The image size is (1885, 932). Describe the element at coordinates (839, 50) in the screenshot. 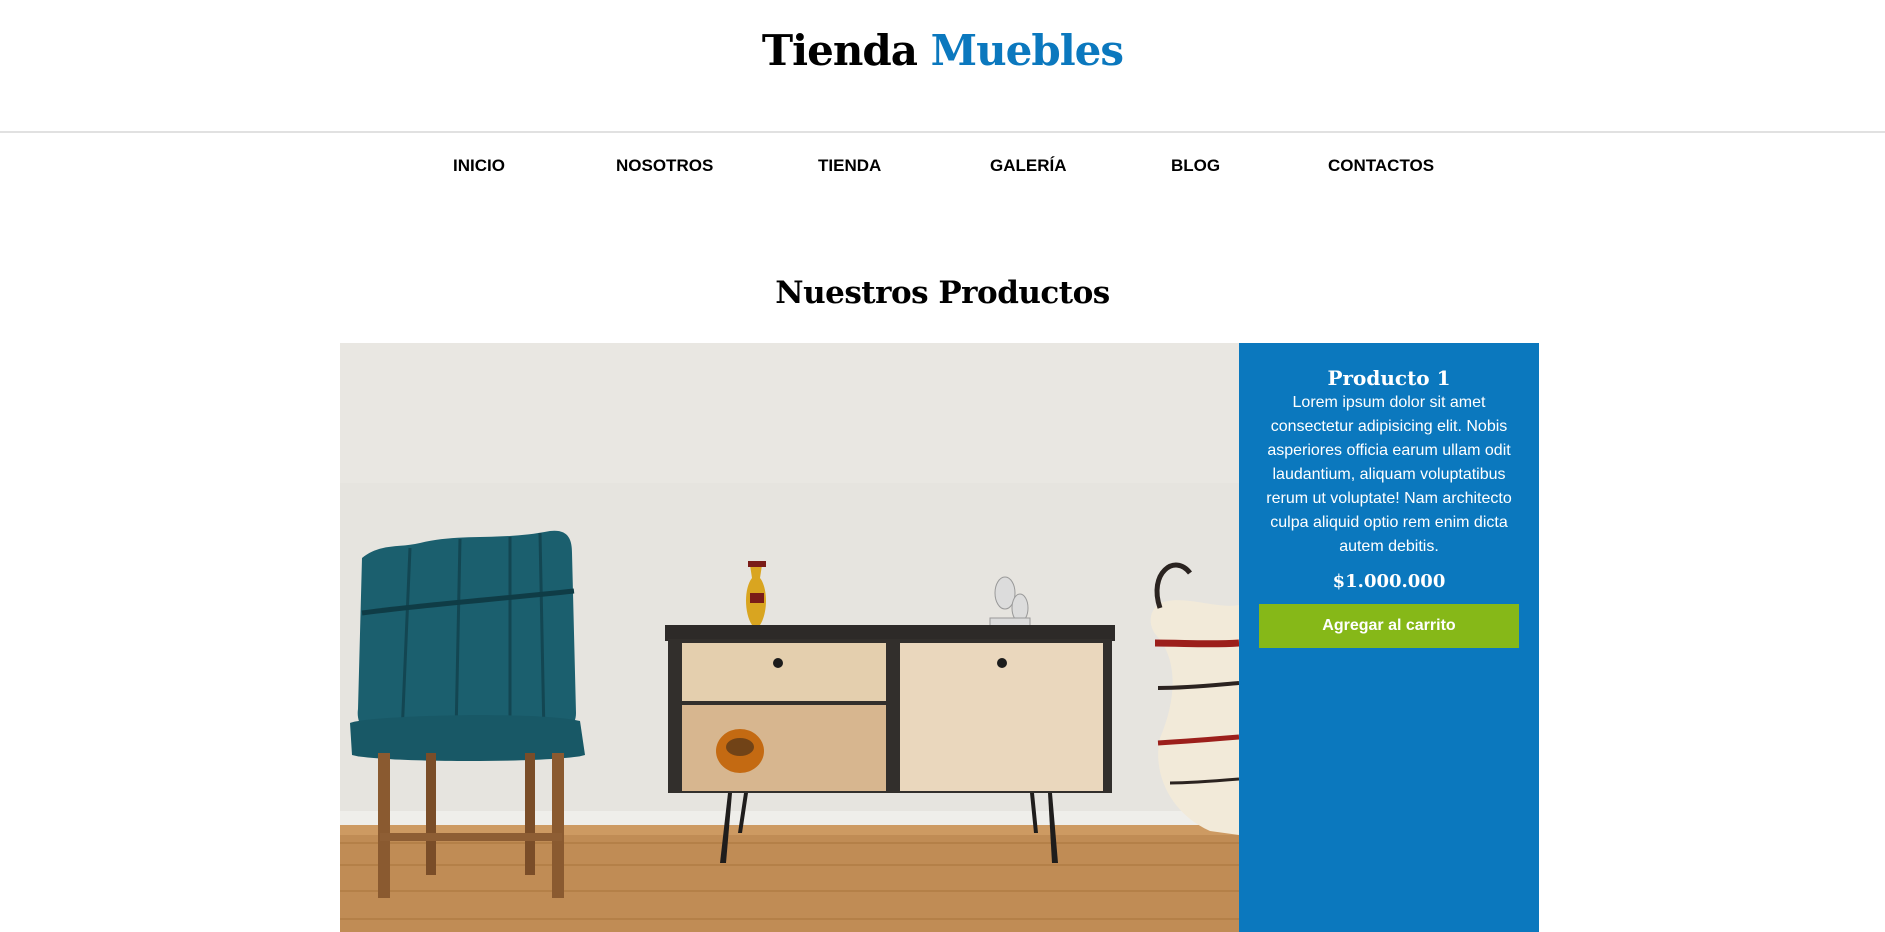

I see `logo-text-main: Tienda` at that location.